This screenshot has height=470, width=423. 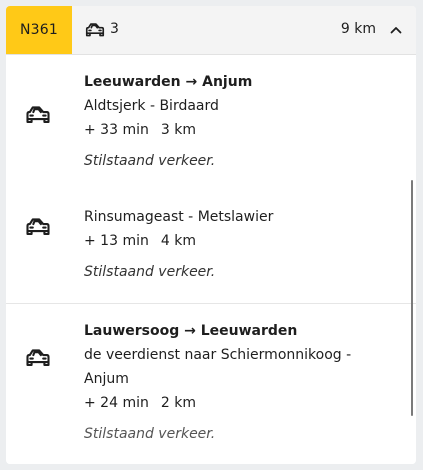 What do you see at coordinates (95, 30) in the screenshot?
I see `car-icon` at bounding box center [95, 30].